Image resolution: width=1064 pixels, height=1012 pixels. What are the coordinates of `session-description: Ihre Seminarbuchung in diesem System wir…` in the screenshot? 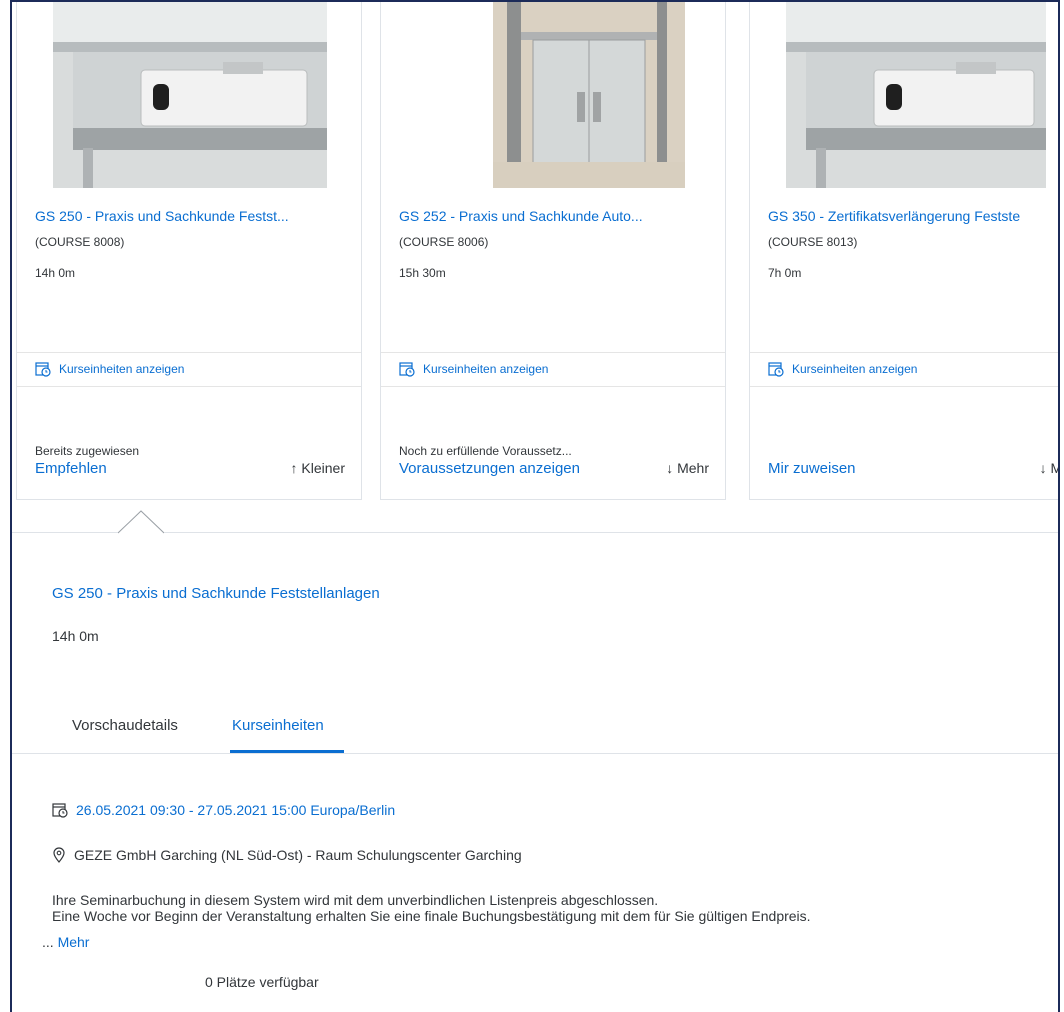 It's located at (431, 908).